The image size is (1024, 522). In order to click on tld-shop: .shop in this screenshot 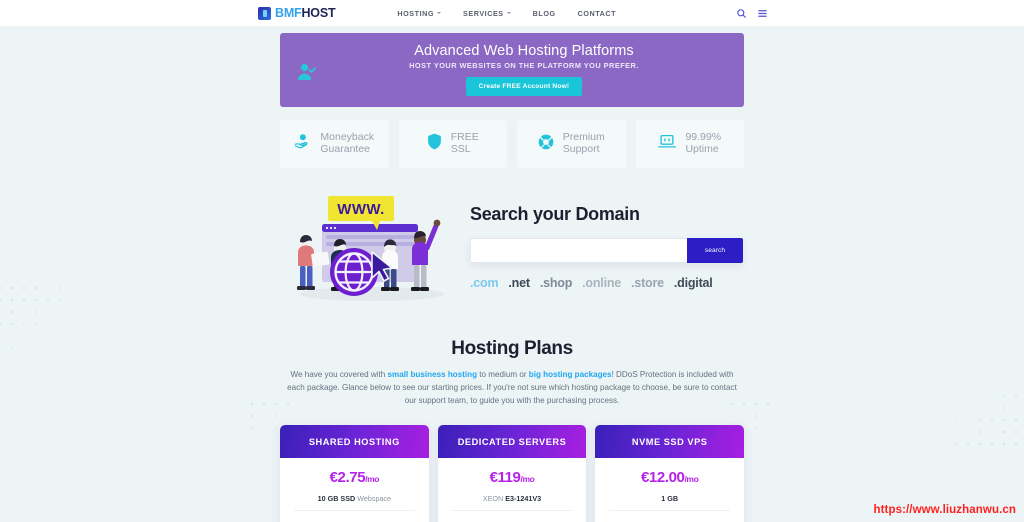, I will do `click(556, 283)`.